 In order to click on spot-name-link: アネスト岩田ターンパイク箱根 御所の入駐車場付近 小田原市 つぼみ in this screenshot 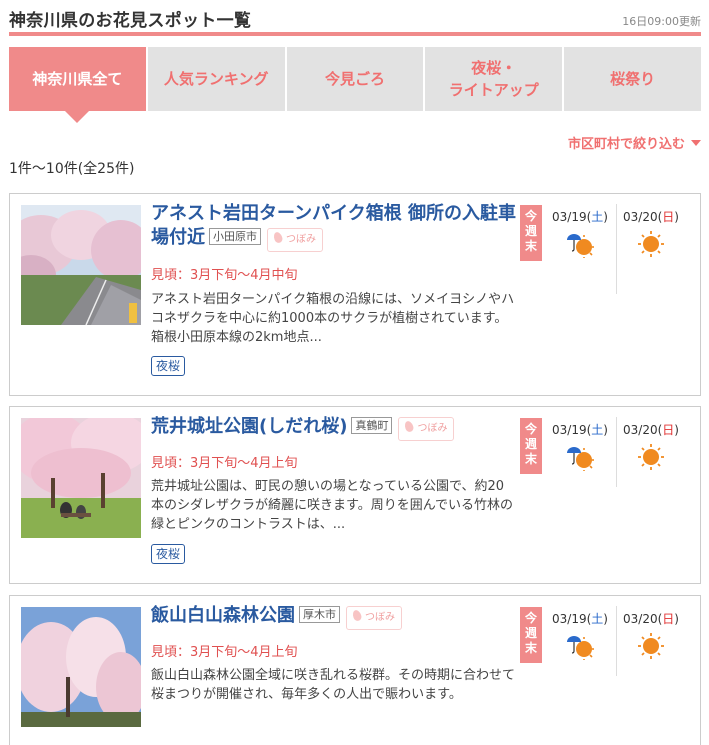, I will do `click(333, 227)`.